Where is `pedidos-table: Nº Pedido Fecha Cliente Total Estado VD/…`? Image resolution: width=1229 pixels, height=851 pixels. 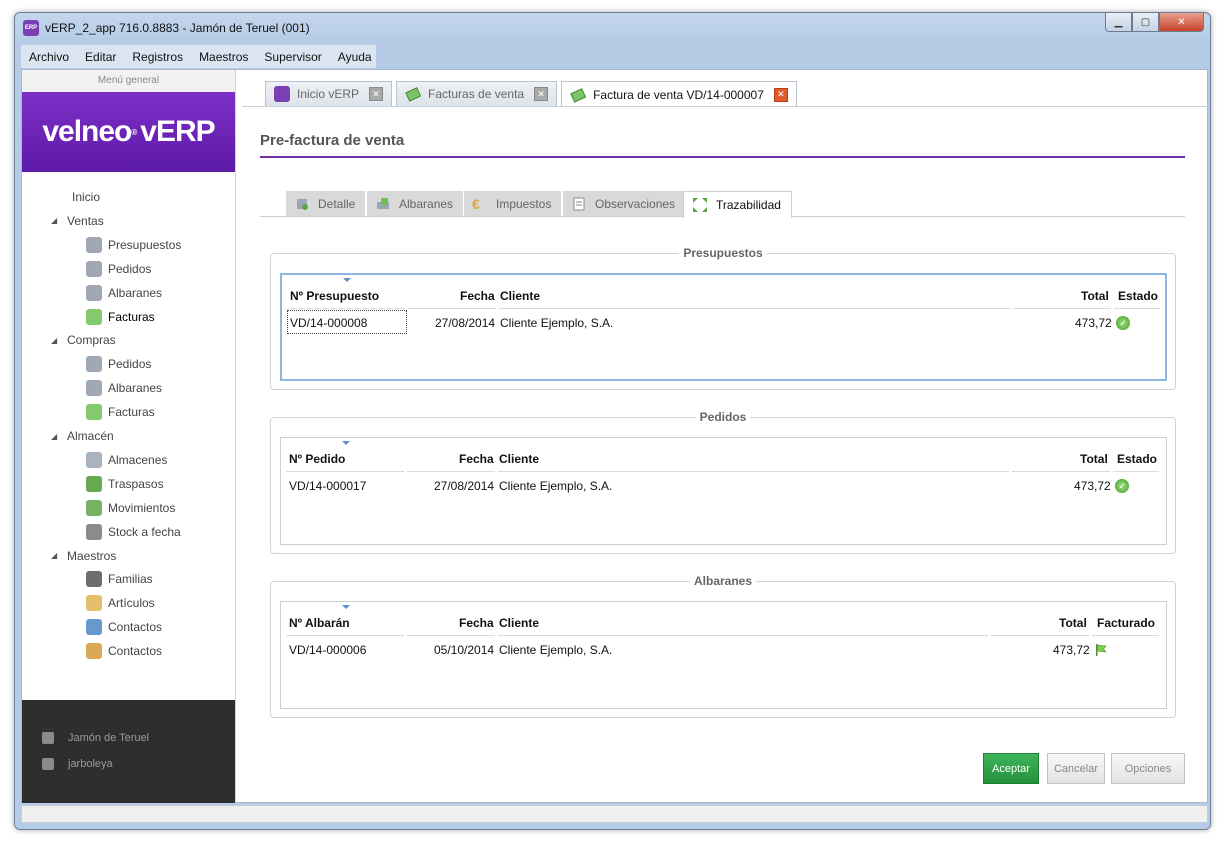 pedidos-table: Nº Pedido Fecha Cliente Total Estado VD/… is located at coordinates (723, 491).